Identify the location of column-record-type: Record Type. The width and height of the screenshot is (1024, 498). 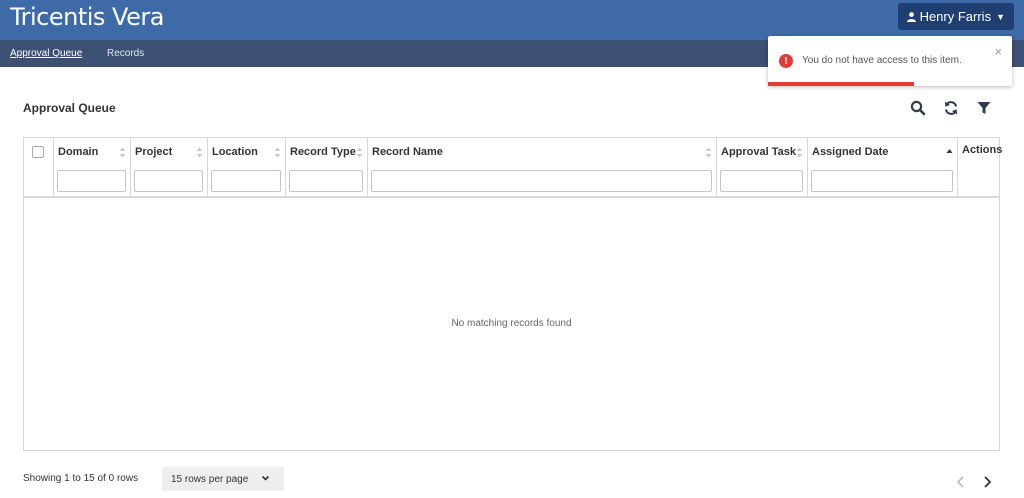
(327, 167).